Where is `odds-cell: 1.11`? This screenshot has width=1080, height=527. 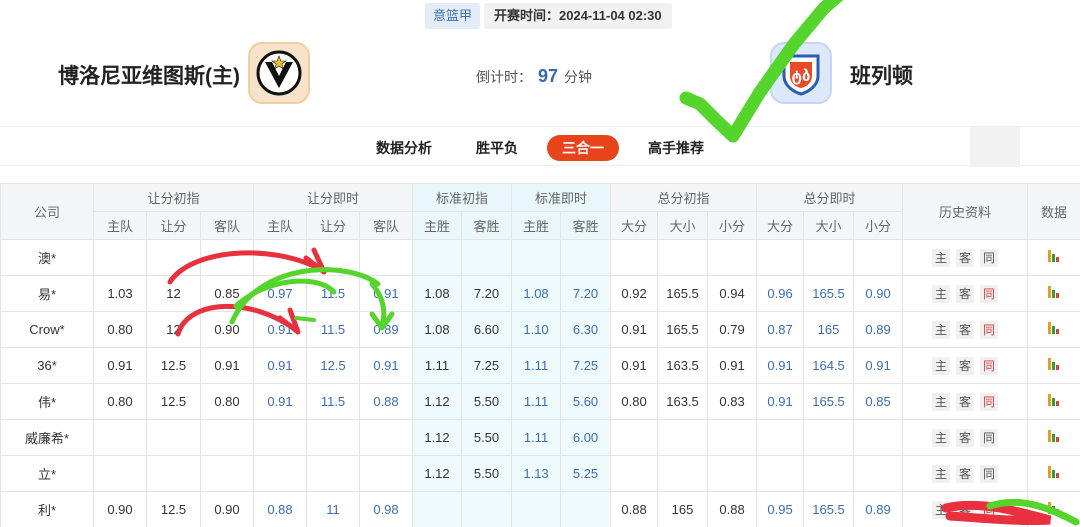
odds-cell: 1.11 is located at coordinates (536, 365).